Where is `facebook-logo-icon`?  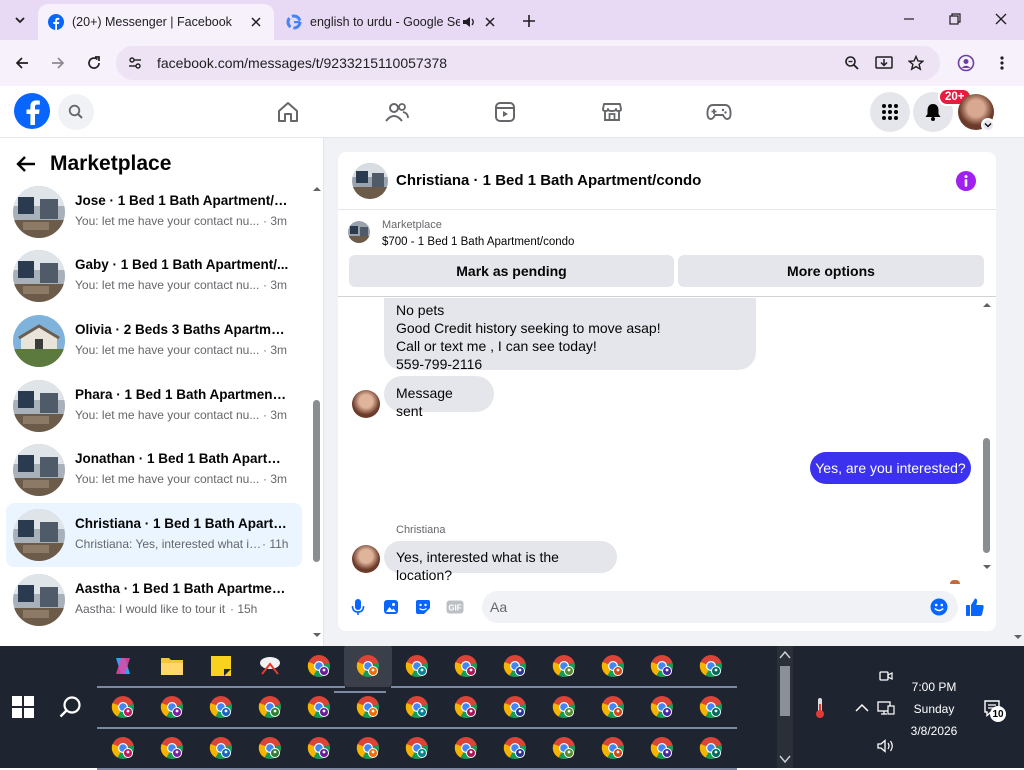 facebook-logo-icon is located at coordinates (32, 111).